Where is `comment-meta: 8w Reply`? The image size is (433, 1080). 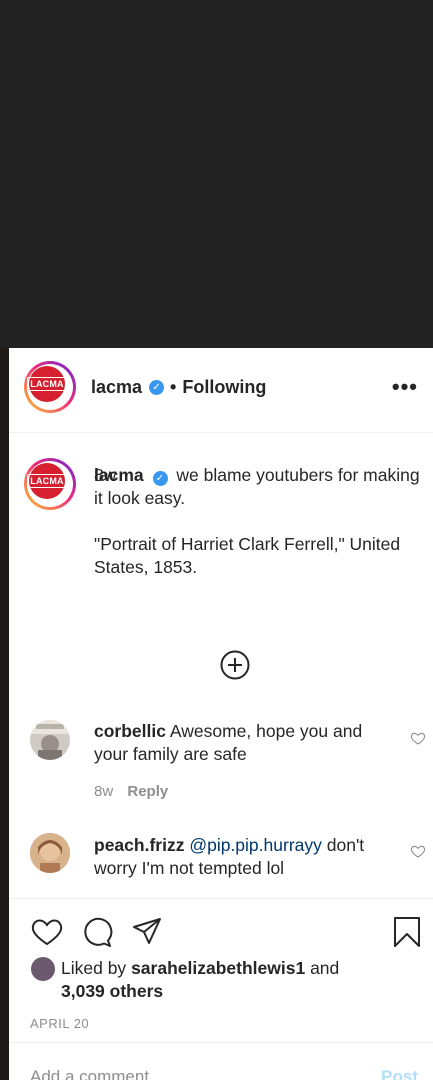
comment-meta: 8w Reply is located at coordinates (131, 791).